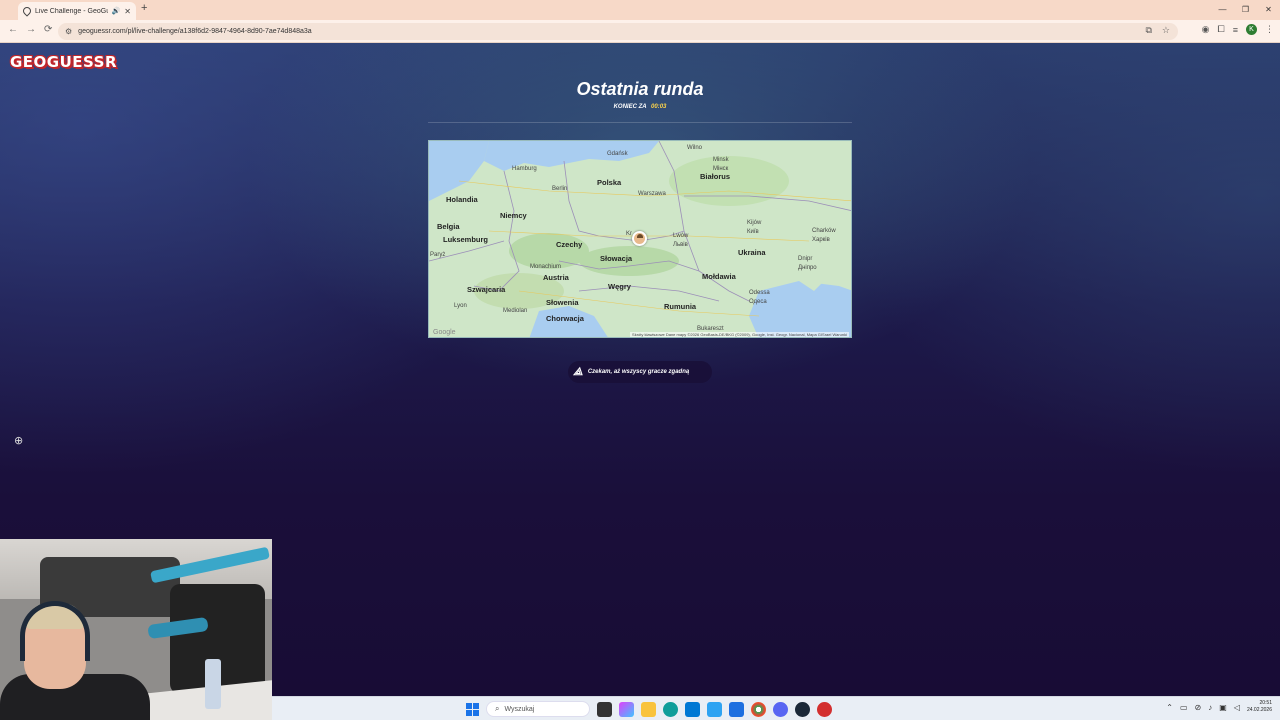 The image size is (1280, 720). What do you see at coordinates (617, 154) in the screenshot?
I see `map-city-label: Gdańsk` at bounding box center [617, 154].